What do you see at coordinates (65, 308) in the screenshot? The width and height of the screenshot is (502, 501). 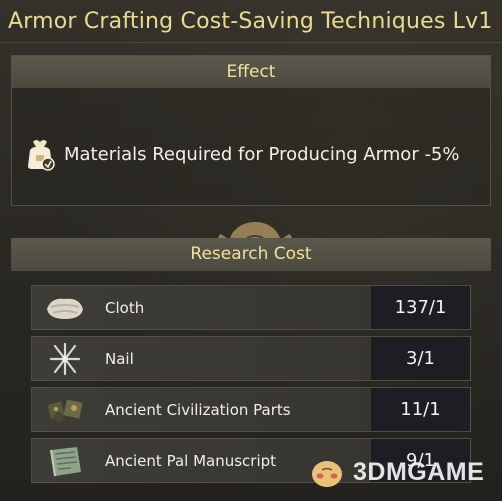 I see `cloth-icon` at bounding box center [65, 308].